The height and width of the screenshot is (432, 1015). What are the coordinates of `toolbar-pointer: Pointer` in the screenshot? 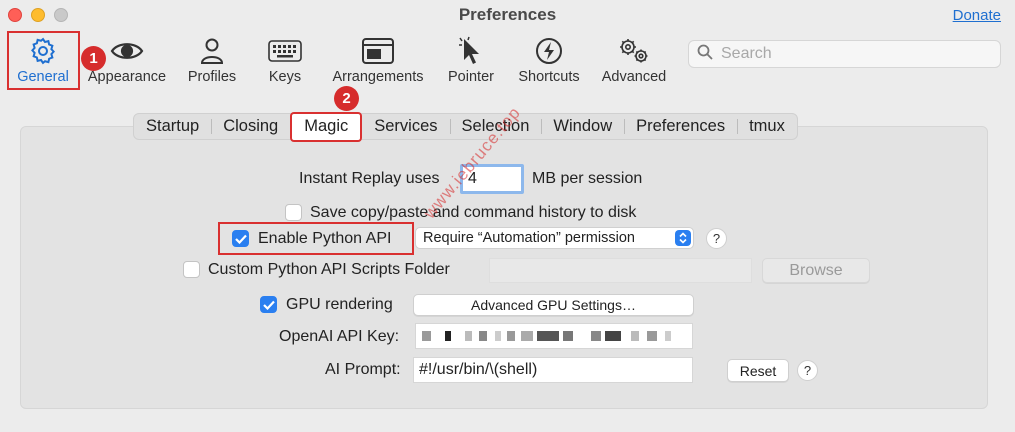 It's located at (471, 64).